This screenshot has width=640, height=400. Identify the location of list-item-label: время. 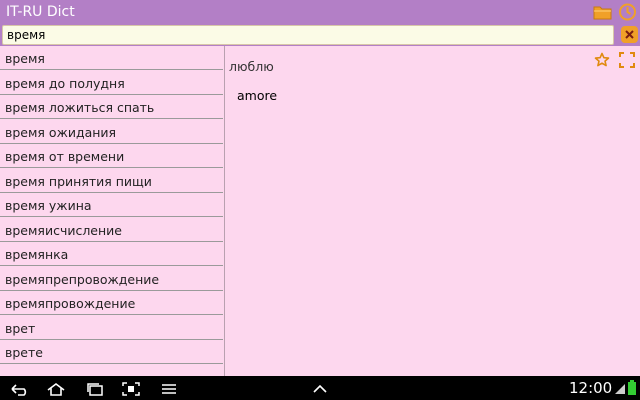
(25, 58).